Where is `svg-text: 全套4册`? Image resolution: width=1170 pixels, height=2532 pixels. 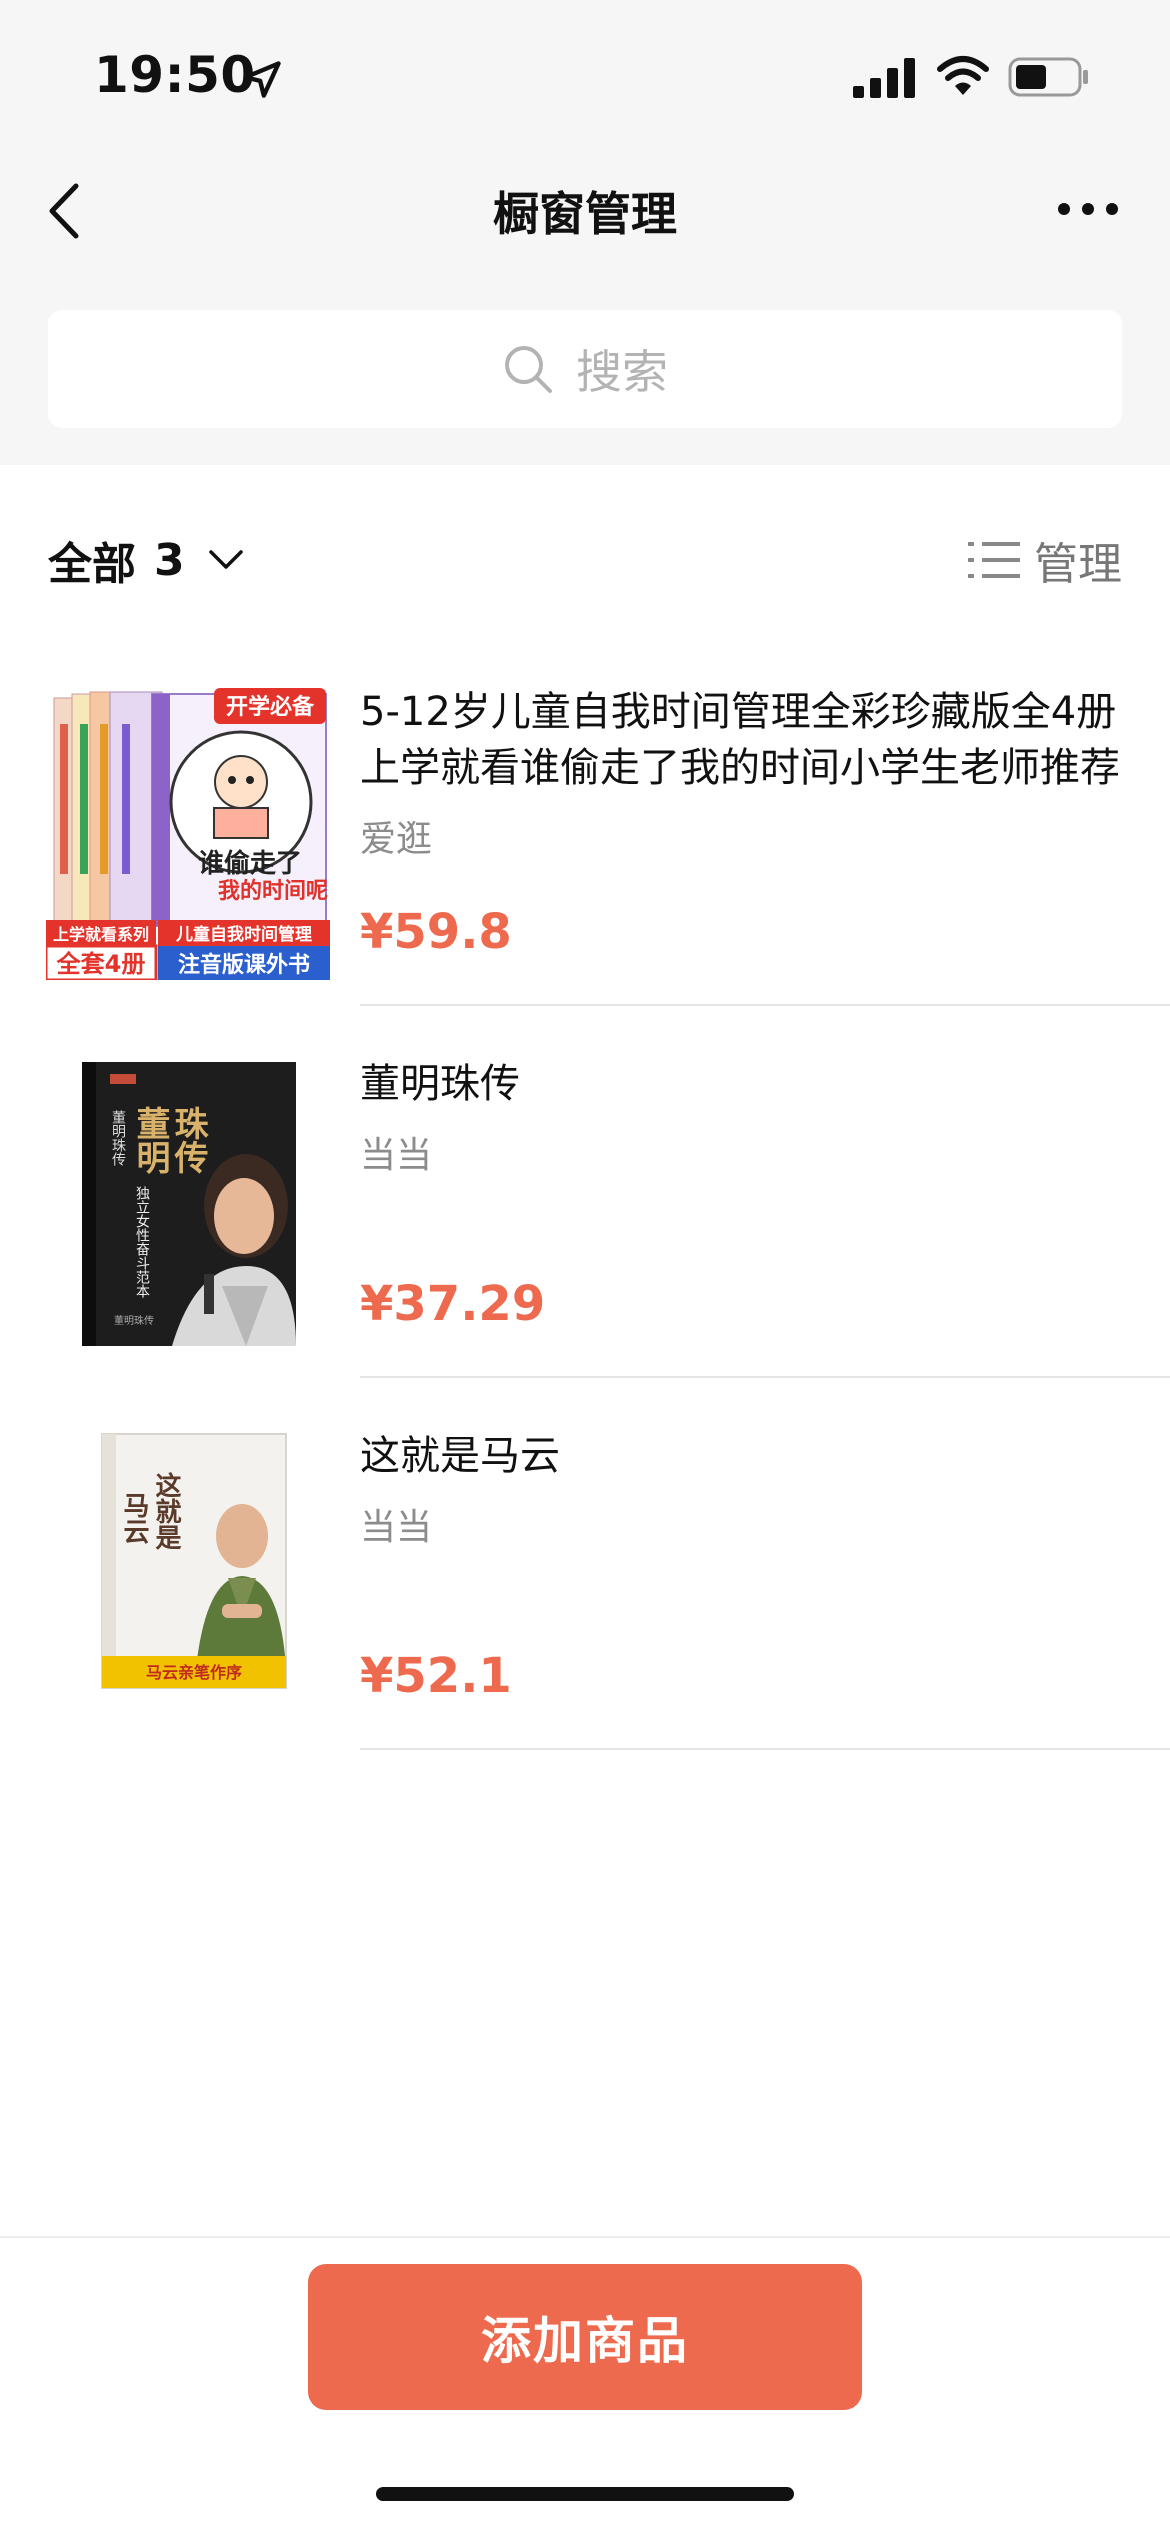 svg-text: 全套4册 is located at coordinates (101, 964).